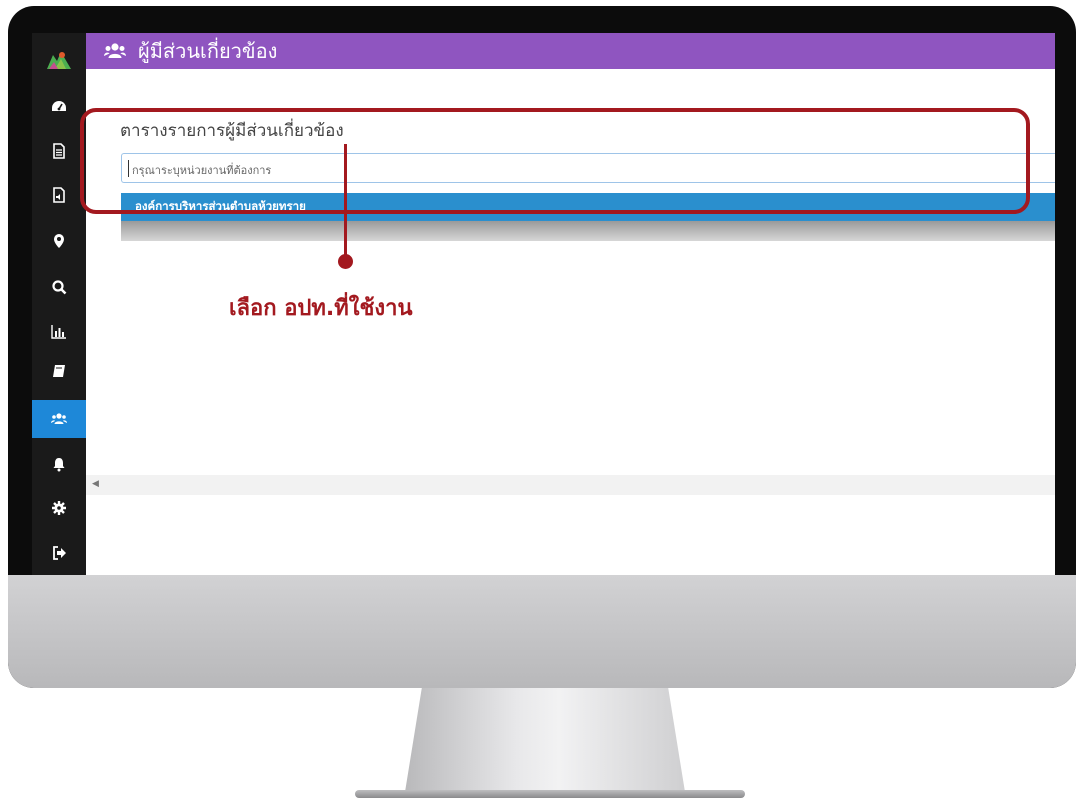  I want to click on sidebar-item-stakeholders, so click(59, 419).